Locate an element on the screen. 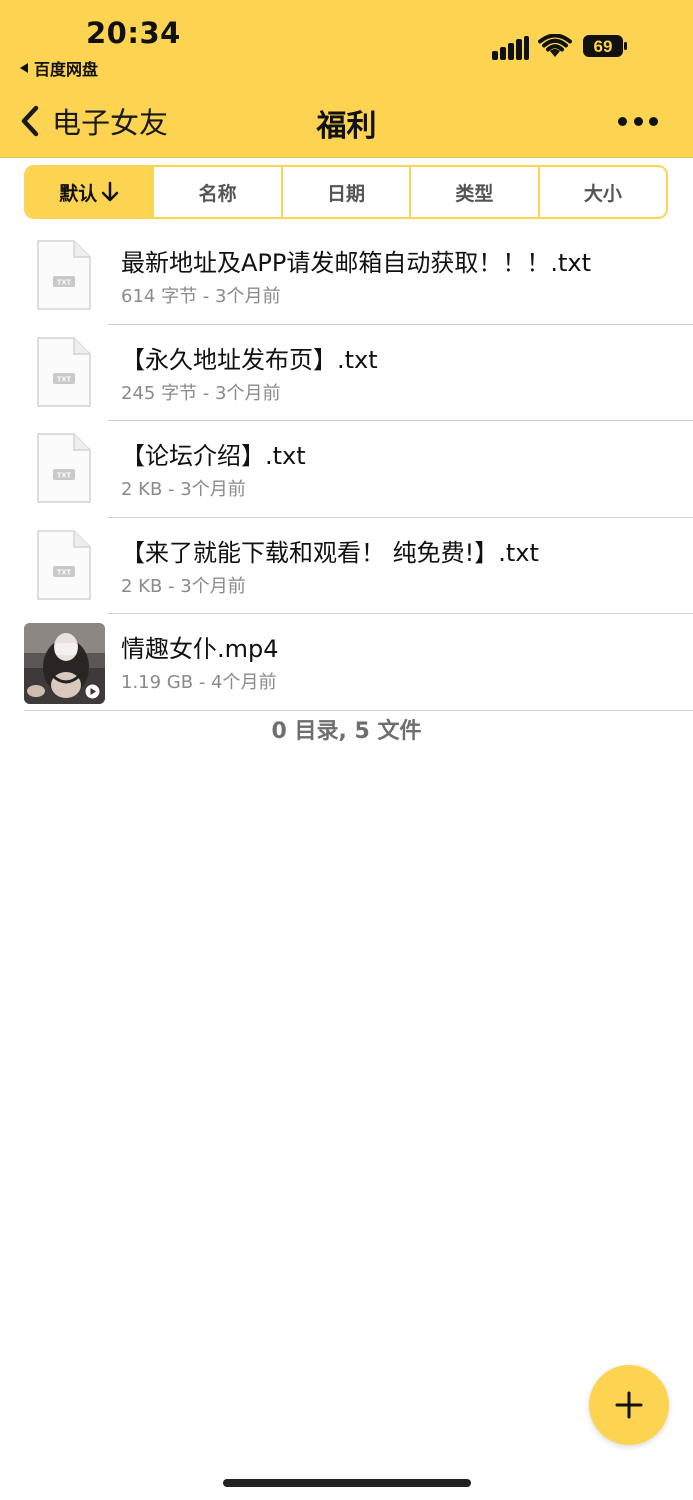  sort-tab-type: 类型 is located at coordinates (475, 192).